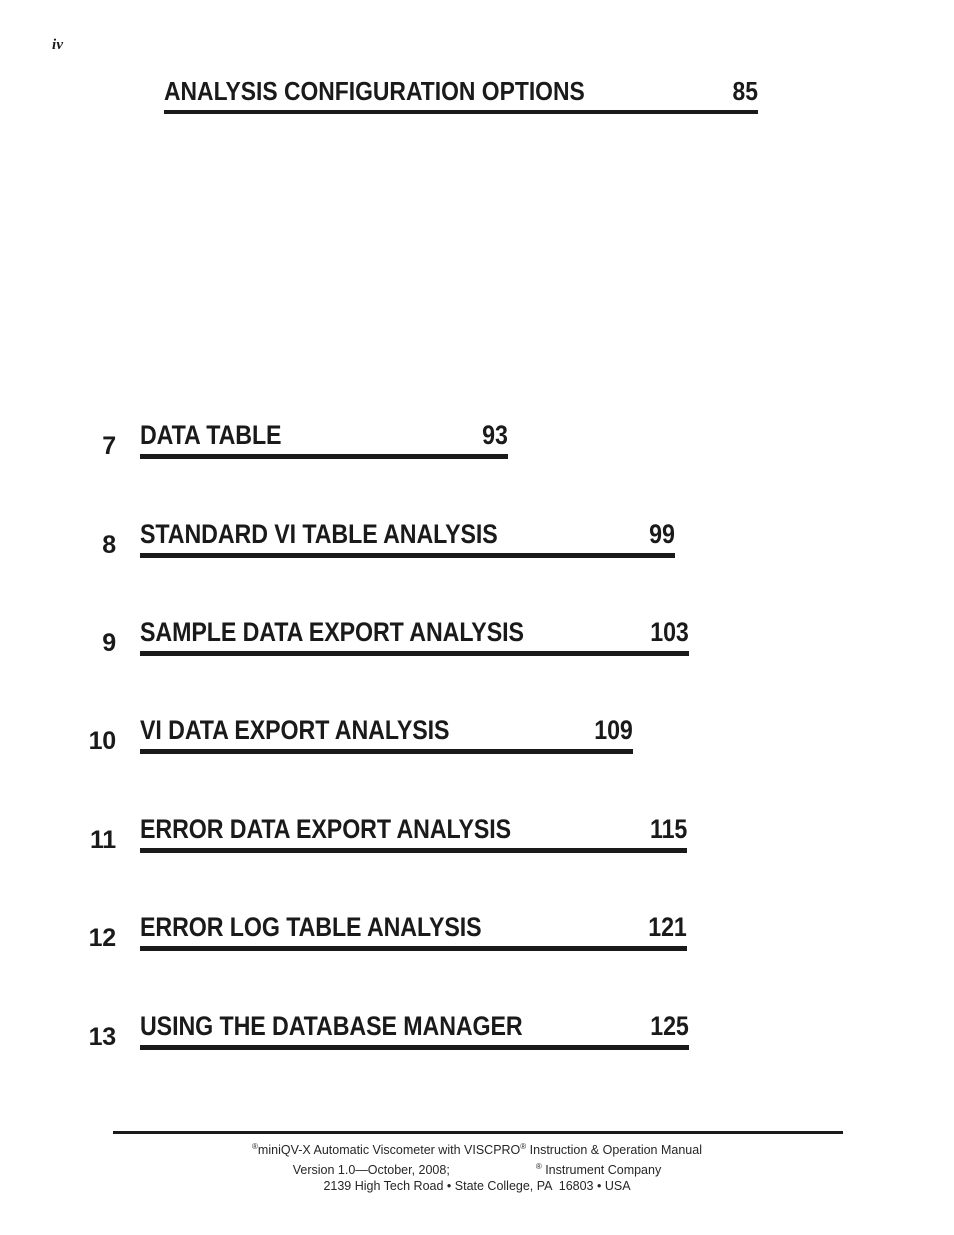 The height and width of the screenshot is (1235, 954). I want to click on toc-chapter-page: 93, so click(495, 435).